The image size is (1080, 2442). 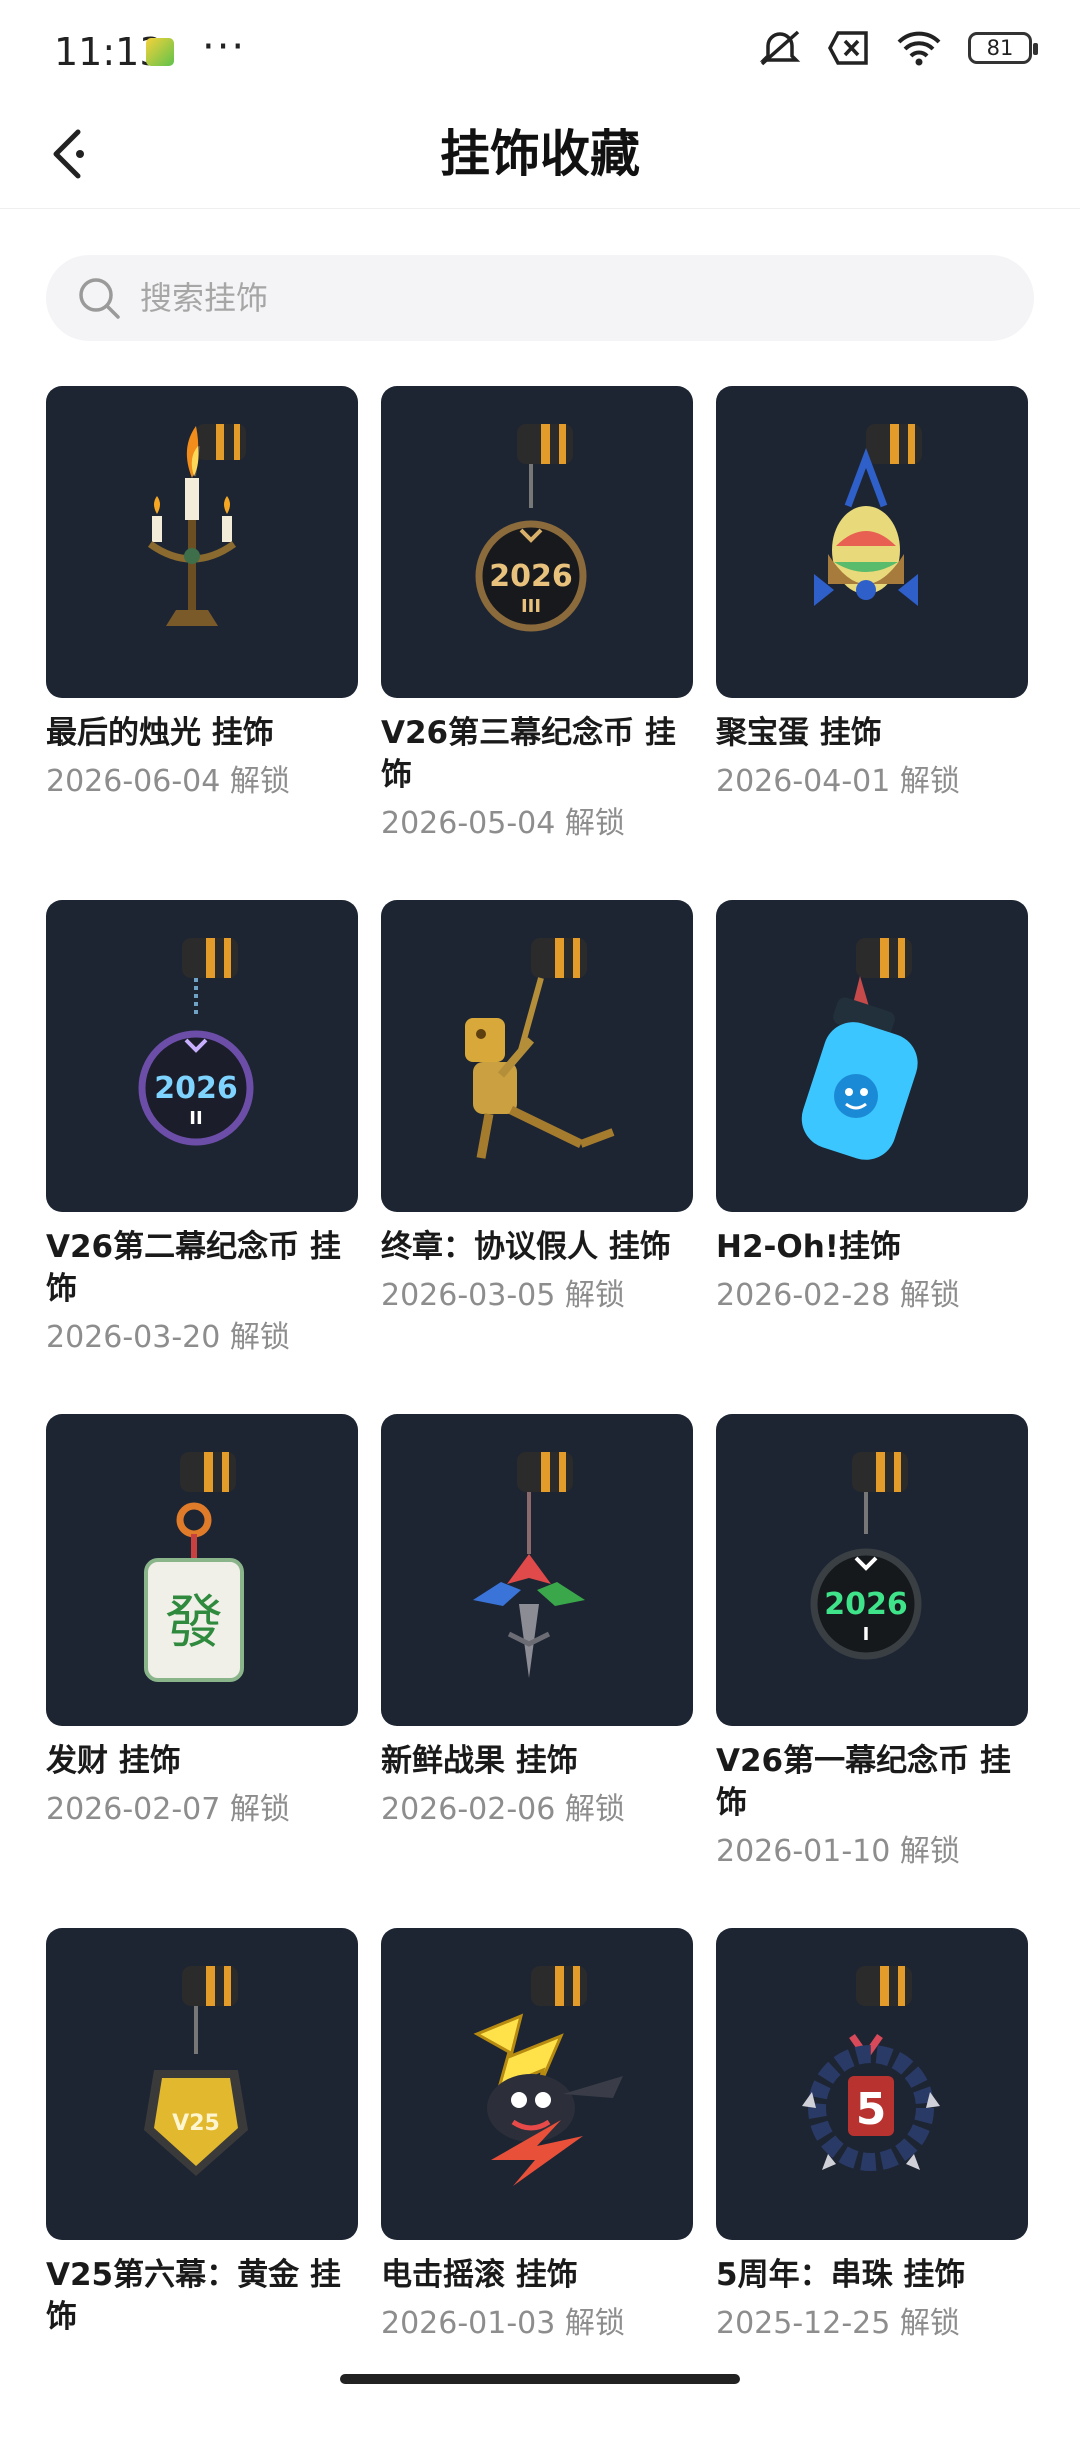 I want to click on charm-thumbnail: 2026 I, so click(x=872, y=1570).